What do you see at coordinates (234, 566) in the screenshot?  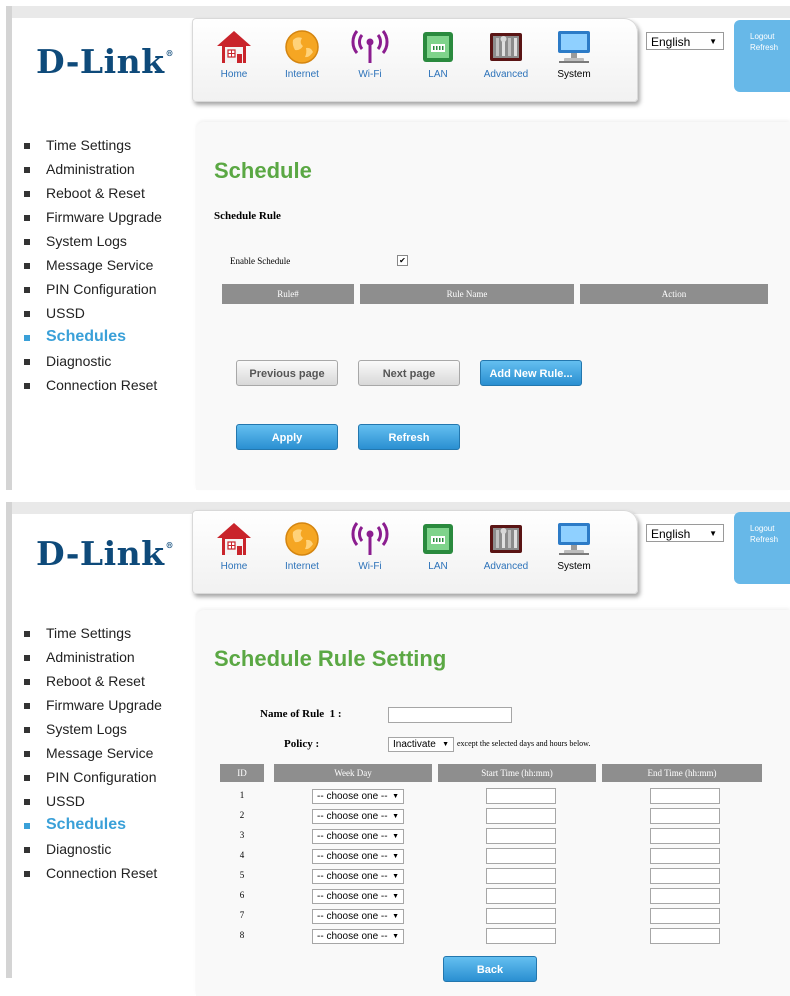 I see `nav-label: Home` at bounding box center [234, 566].